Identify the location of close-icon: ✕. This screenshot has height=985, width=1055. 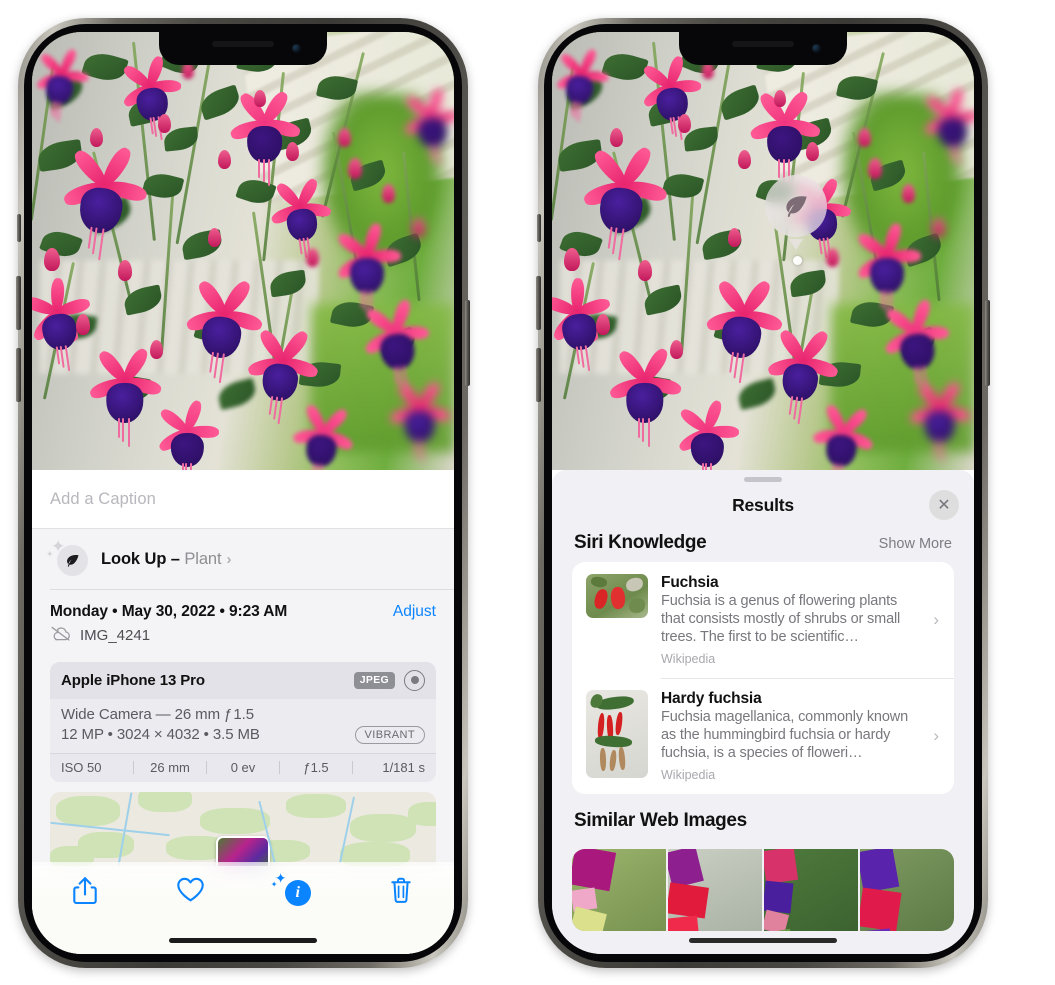
(944, 505).